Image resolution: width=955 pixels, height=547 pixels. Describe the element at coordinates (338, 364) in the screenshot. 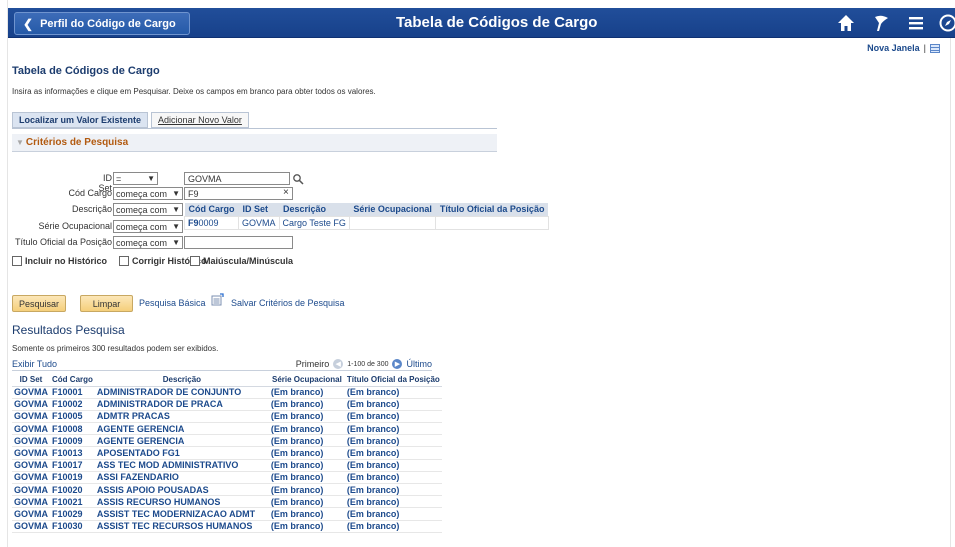

I see `prev-page-icon: ◀` at that location.